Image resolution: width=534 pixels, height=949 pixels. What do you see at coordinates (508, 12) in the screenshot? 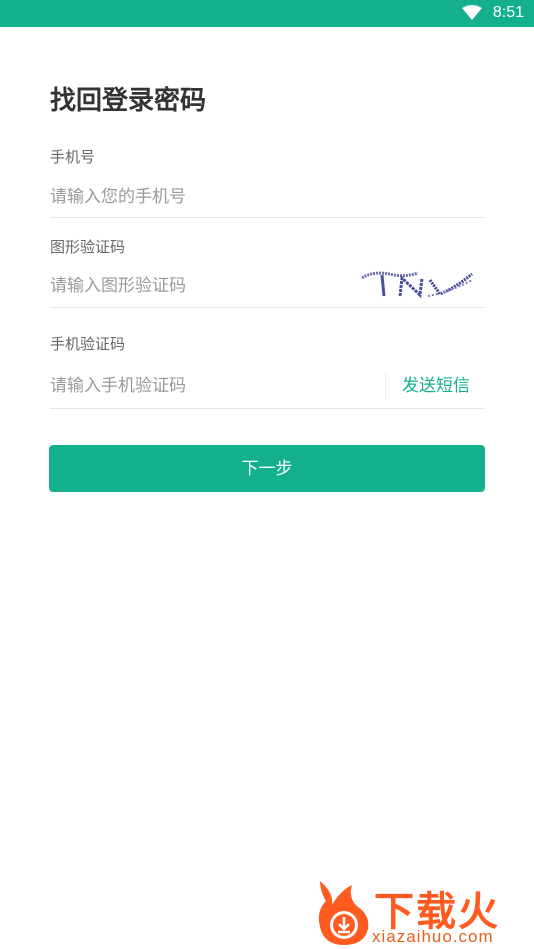
I see `status-time: 8:51` at bounding box center [508, 12].